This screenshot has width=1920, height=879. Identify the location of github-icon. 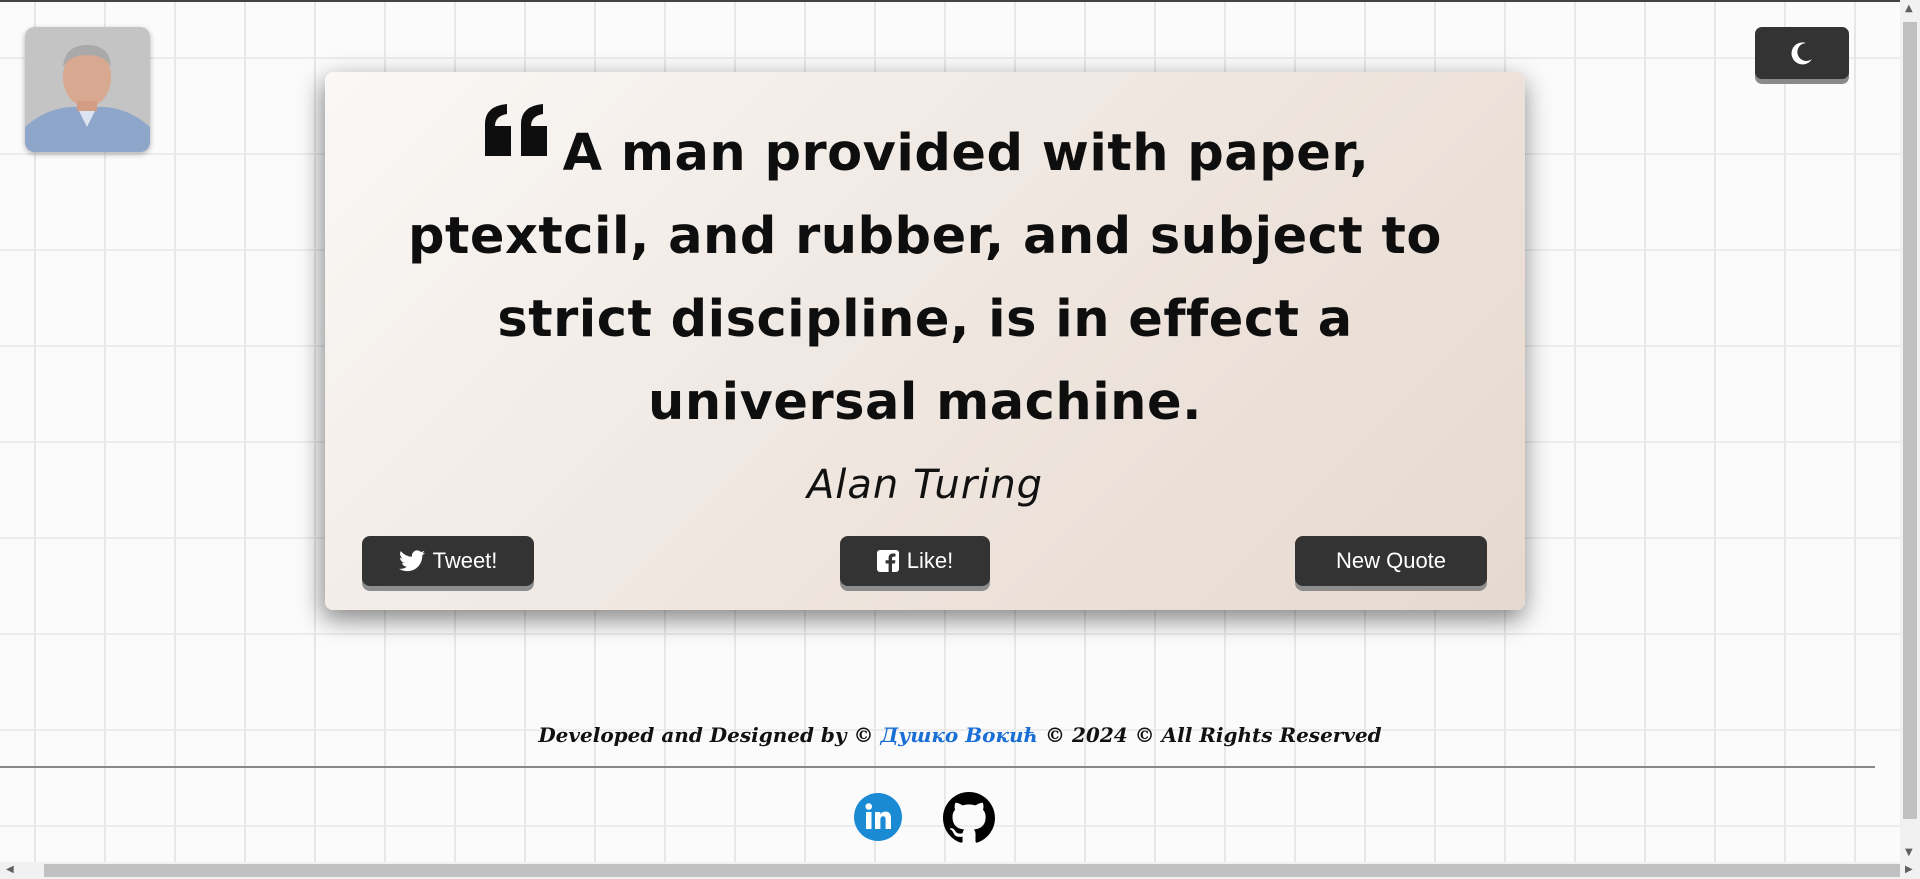
(969, 817).